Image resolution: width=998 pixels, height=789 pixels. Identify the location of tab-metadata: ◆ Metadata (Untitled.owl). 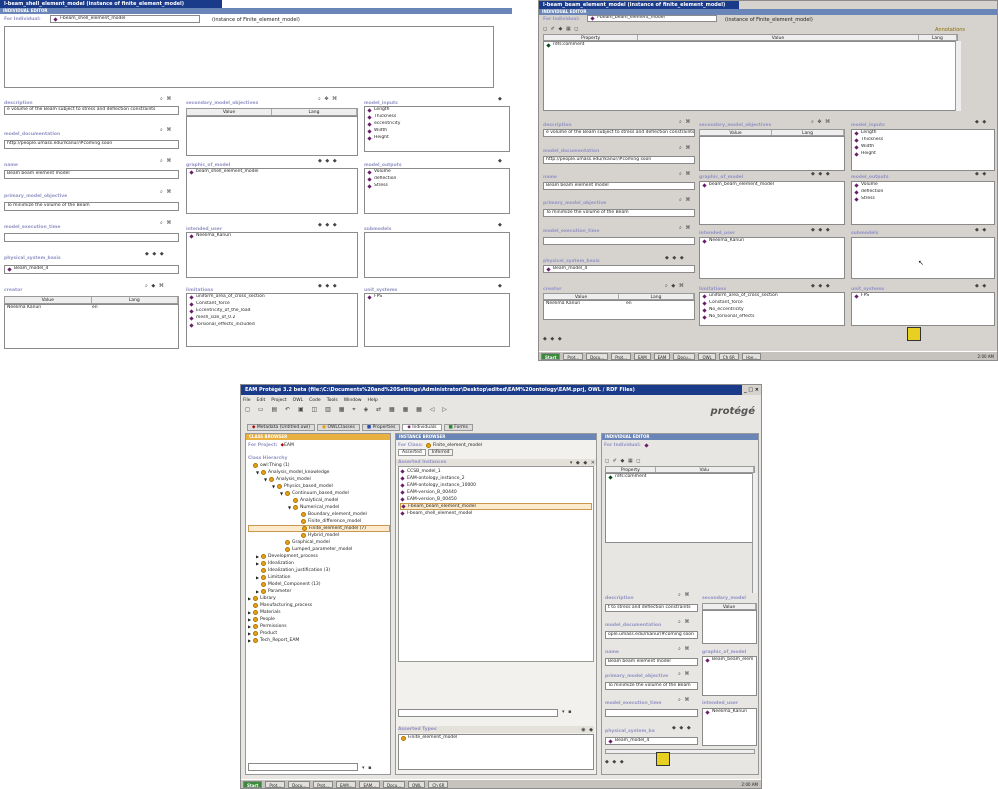
(281, 427).